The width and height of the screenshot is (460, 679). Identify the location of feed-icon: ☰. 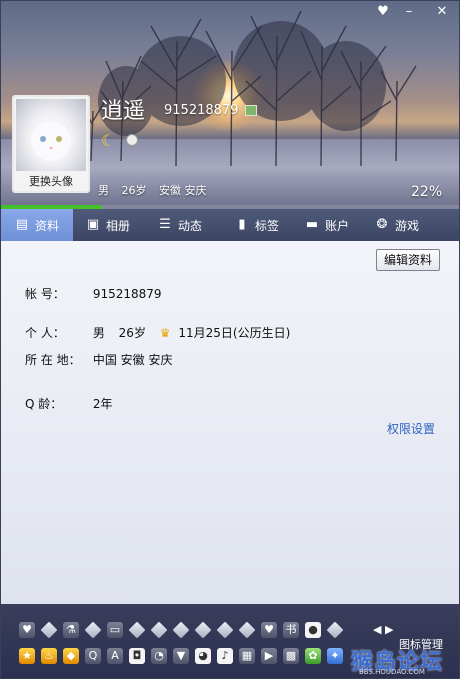
(165, 224).